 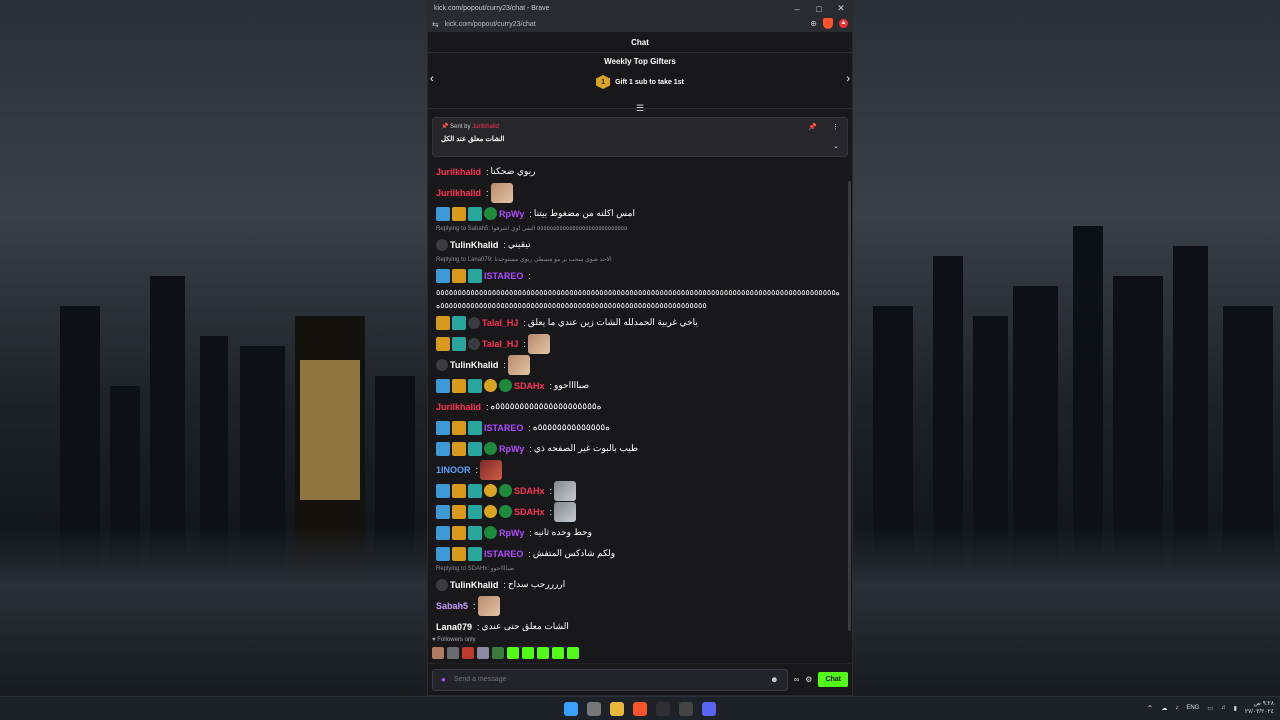 What do you see at coordinates (836, 146) in the screenshot?
I see `chevron-down-icon: ⌄` at bounding box center [836, 146].